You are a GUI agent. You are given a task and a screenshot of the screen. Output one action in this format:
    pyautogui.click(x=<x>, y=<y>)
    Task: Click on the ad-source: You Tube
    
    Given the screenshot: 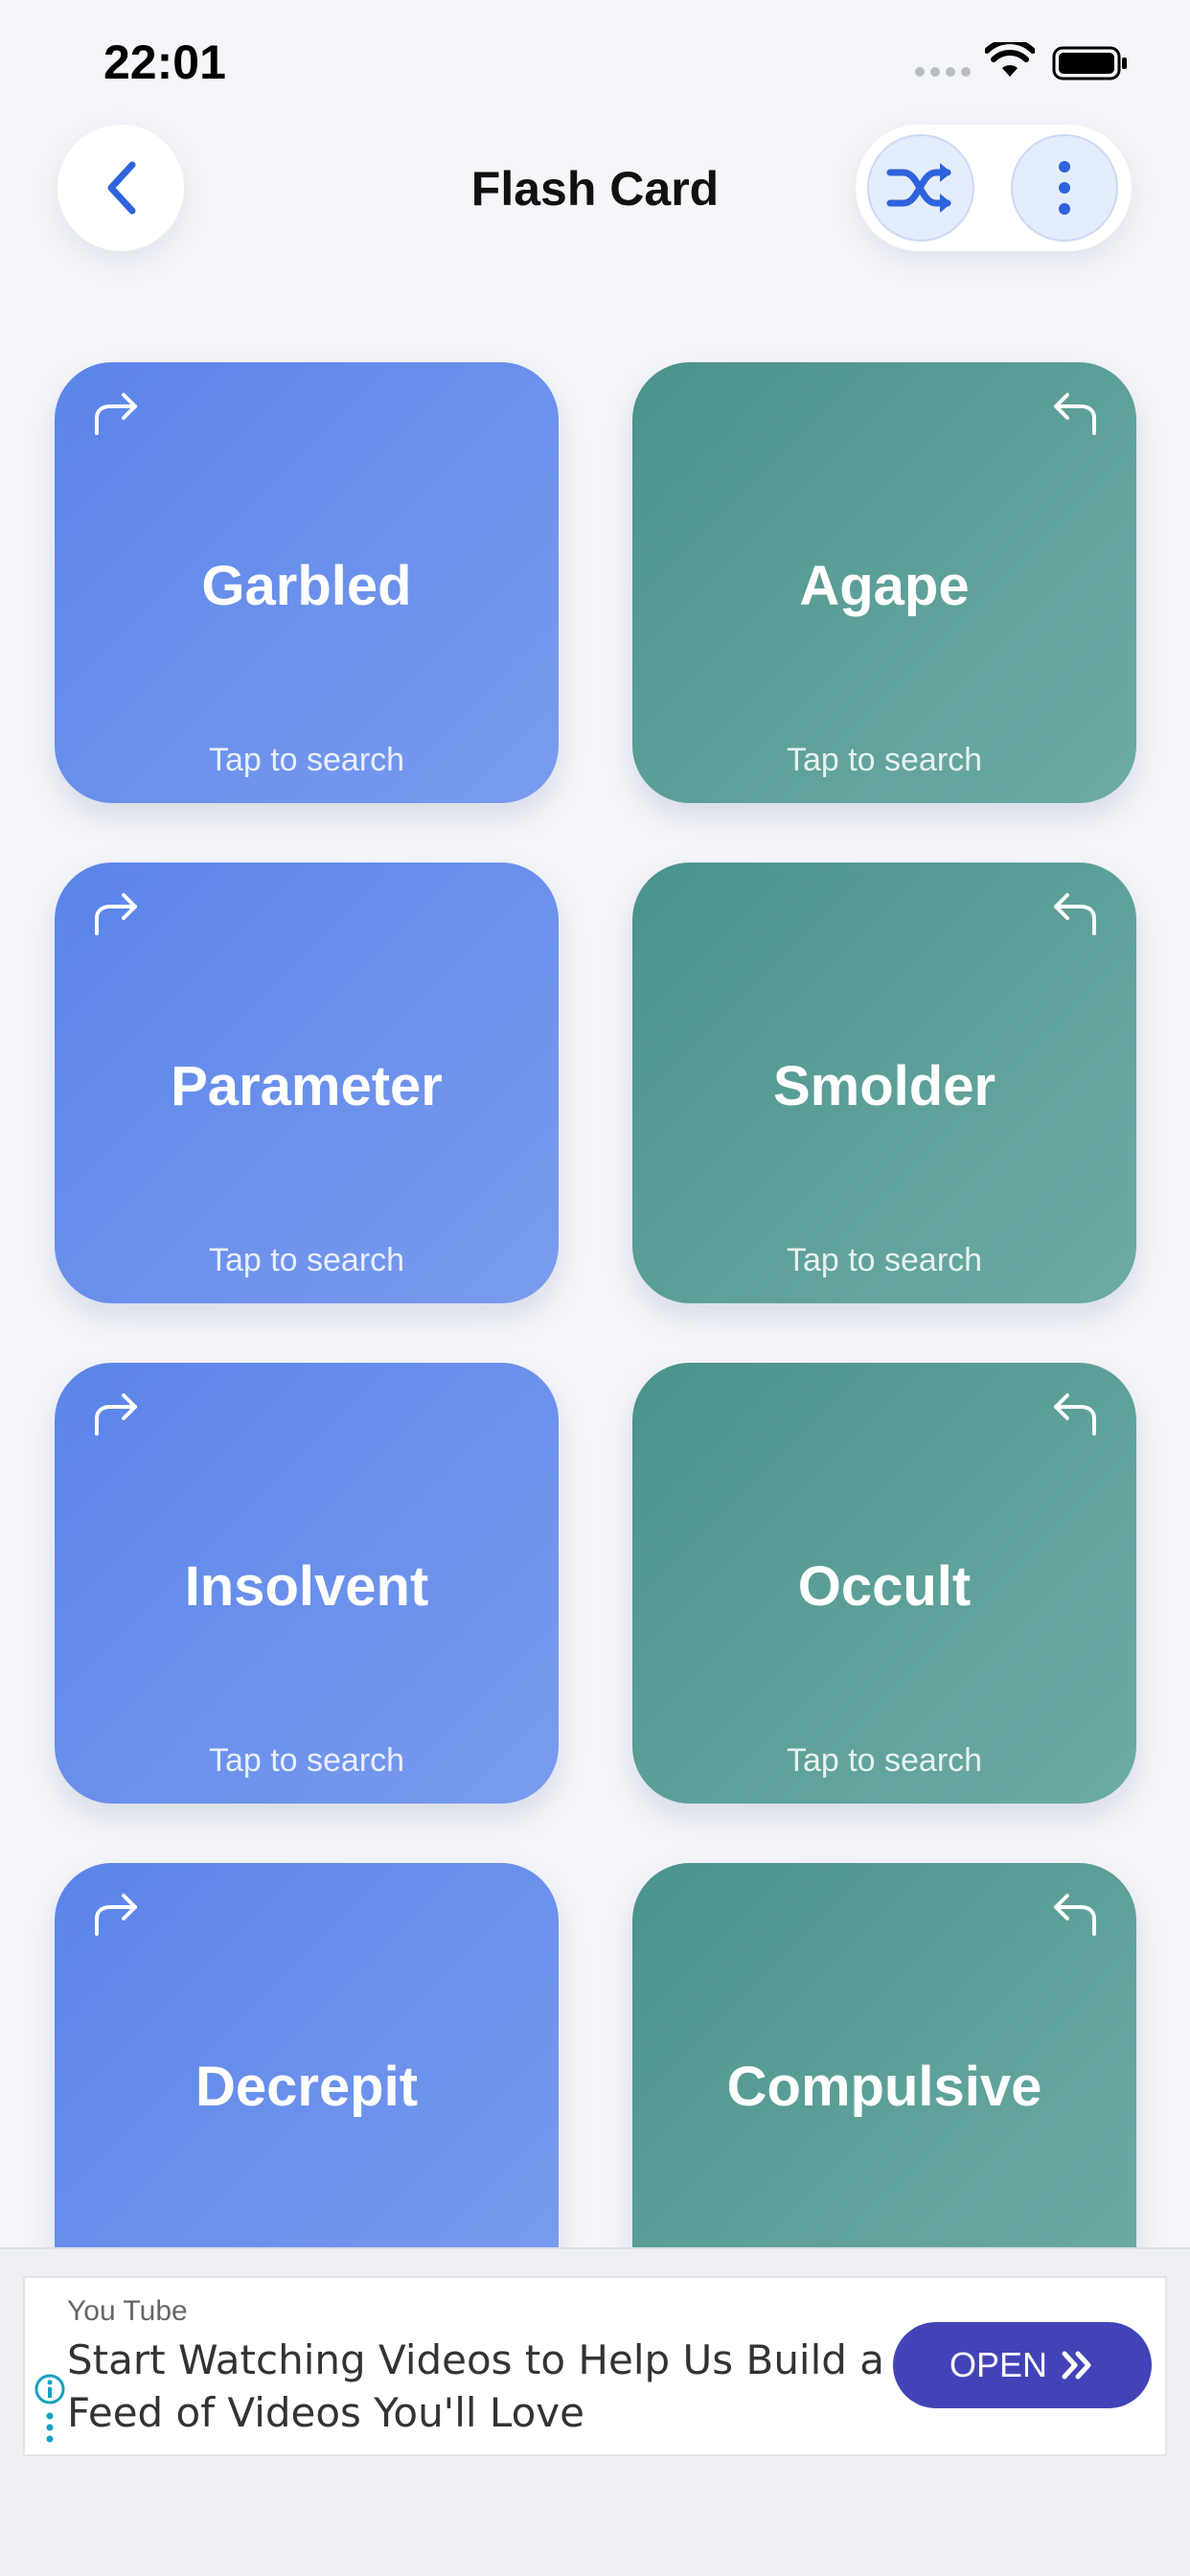 What is the action you would take?
    pyautogui.click(x=128, y=2311)
    